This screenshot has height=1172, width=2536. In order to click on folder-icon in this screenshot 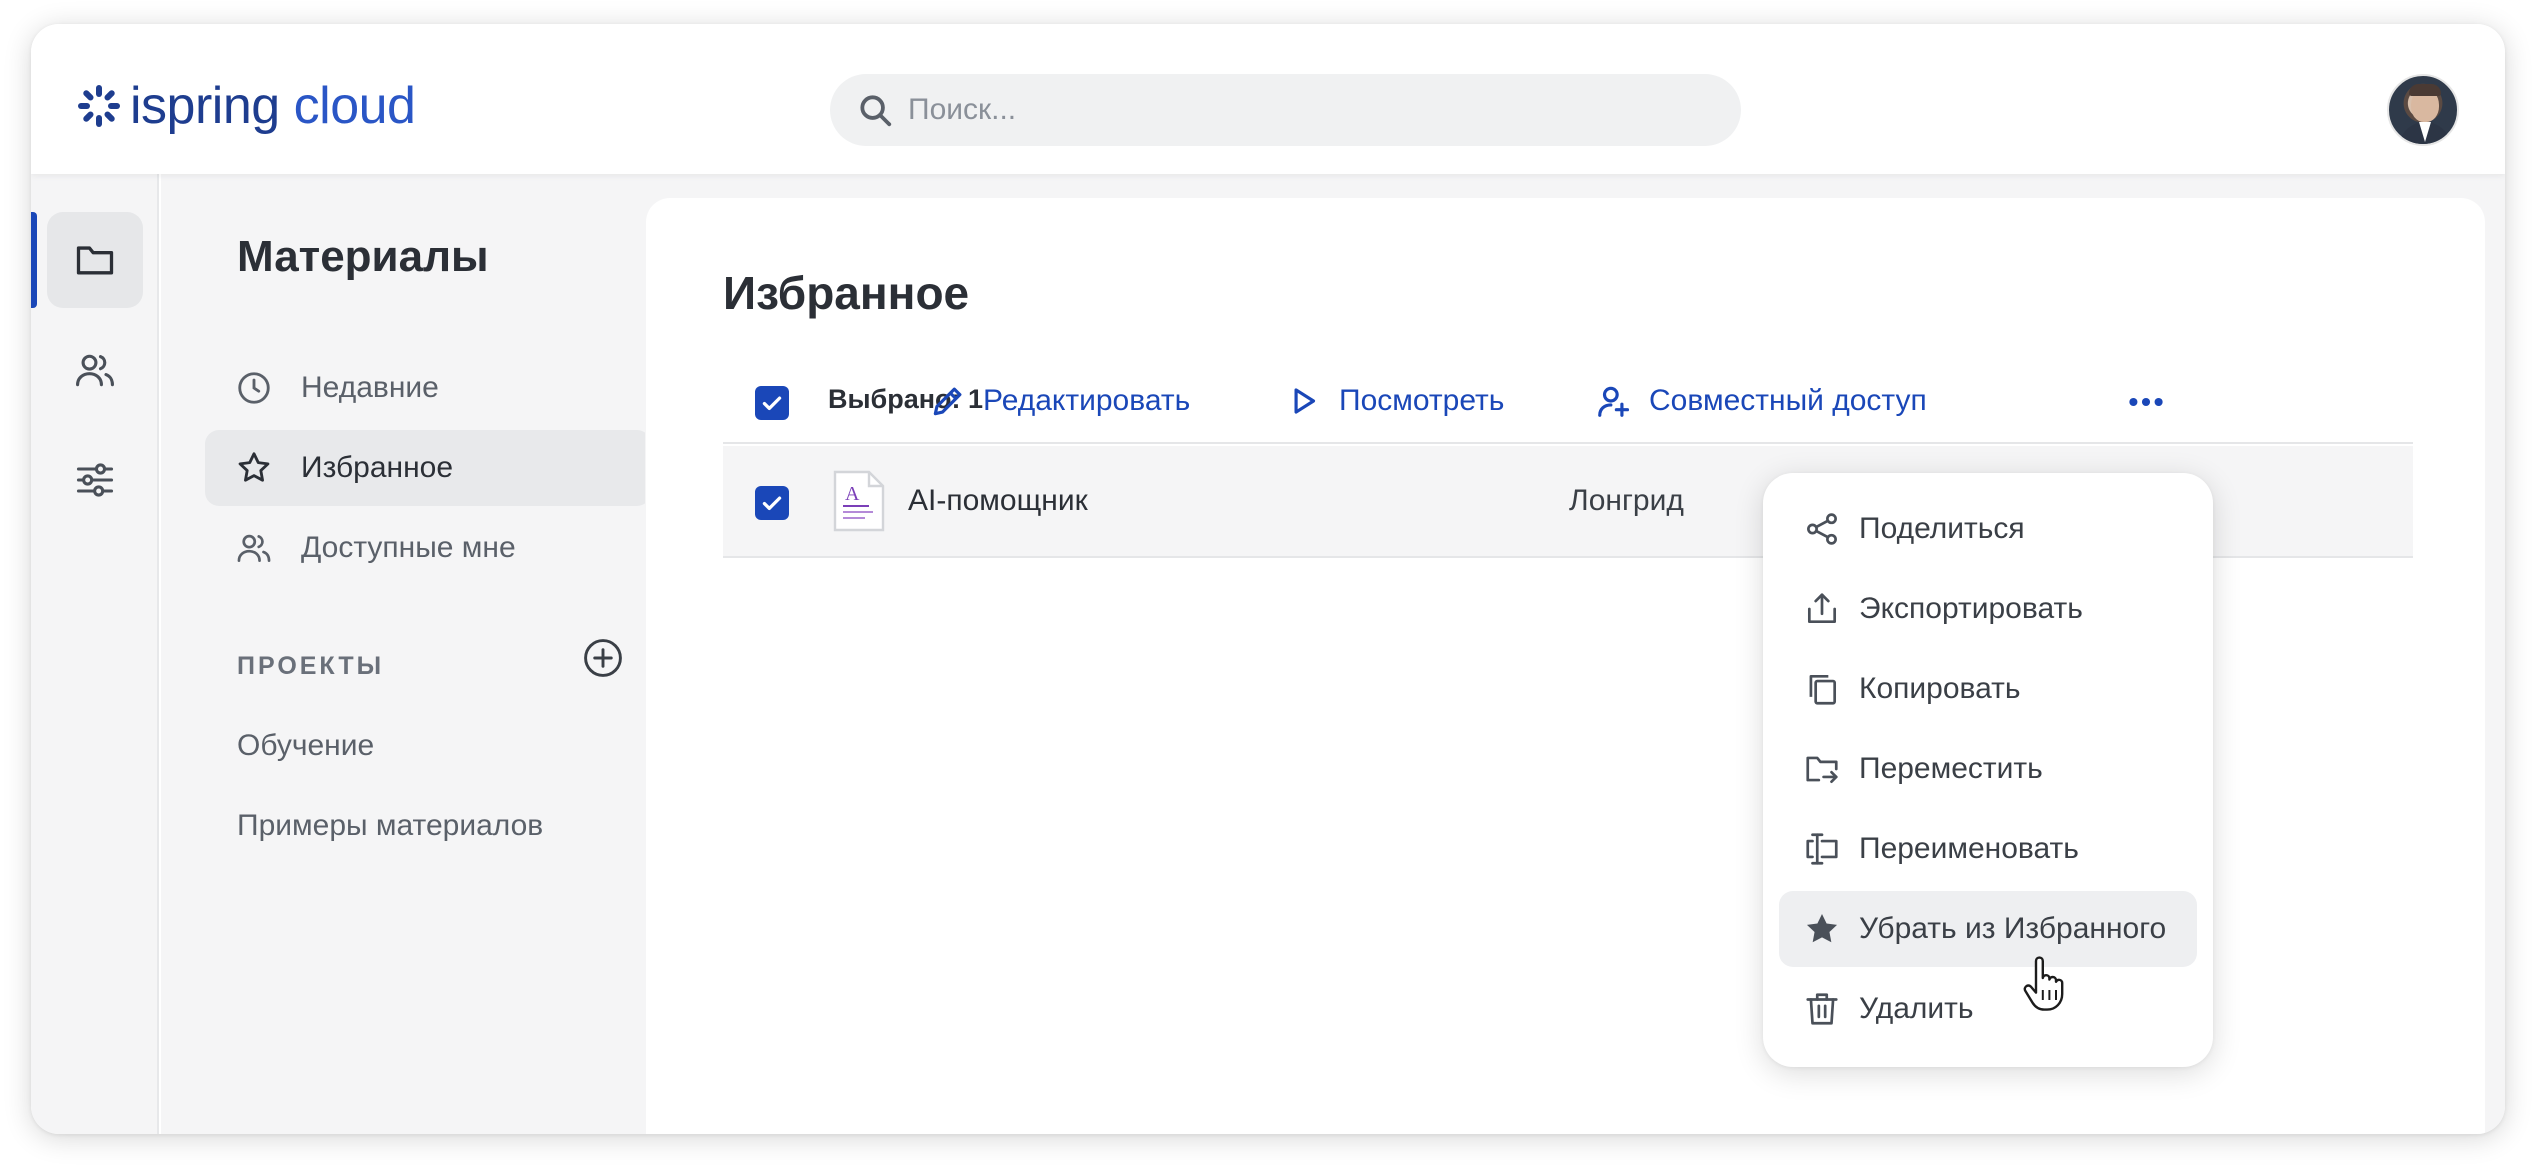, I will do `click(95, 260)`.